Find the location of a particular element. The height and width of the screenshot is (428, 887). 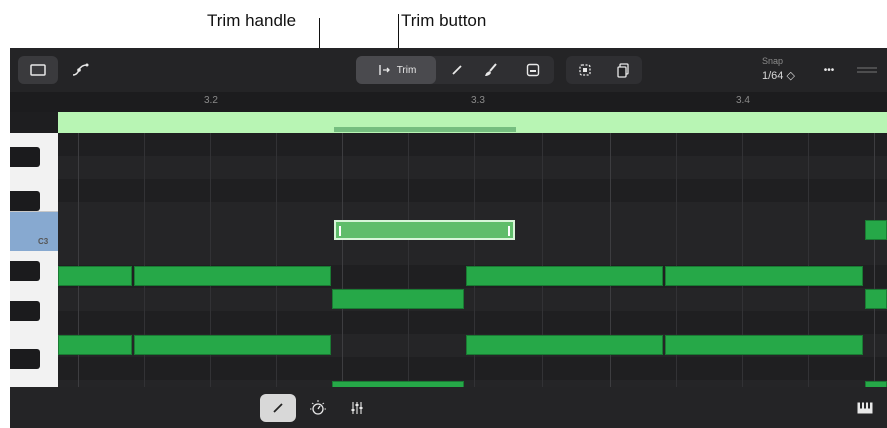

keyboard-button is located at coordinates (865, 408).